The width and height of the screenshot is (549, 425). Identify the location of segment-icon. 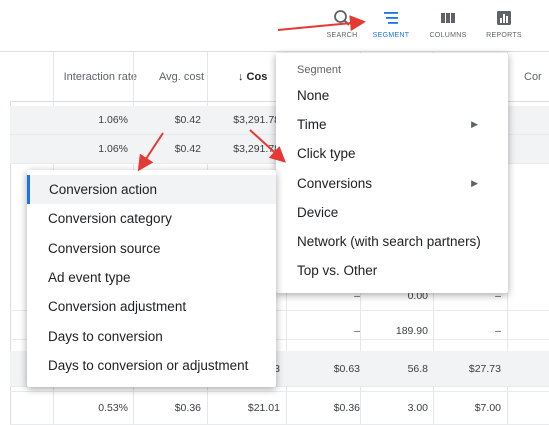
(391, 18).